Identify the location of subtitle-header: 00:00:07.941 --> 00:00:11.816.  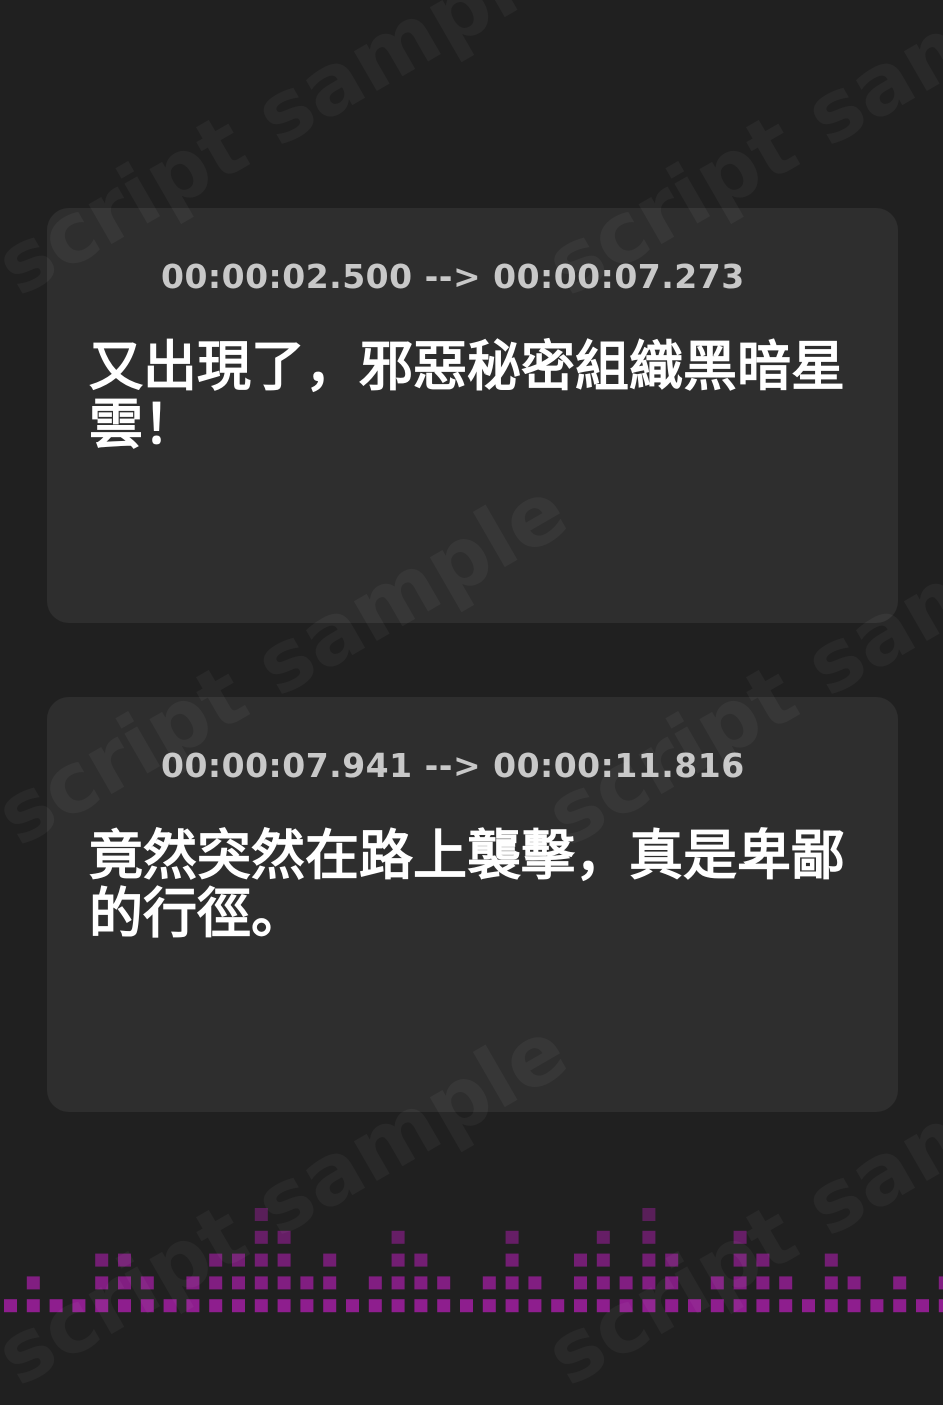
(417, 765).